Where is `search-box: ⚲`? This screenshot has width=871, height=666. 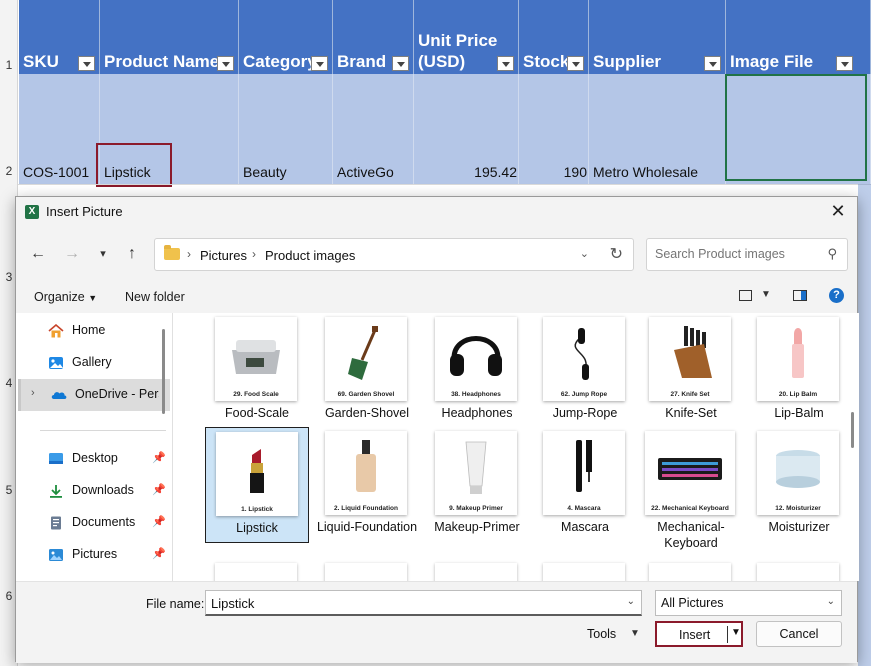 search-box: ⚲ is located at coordinates (747, 254).